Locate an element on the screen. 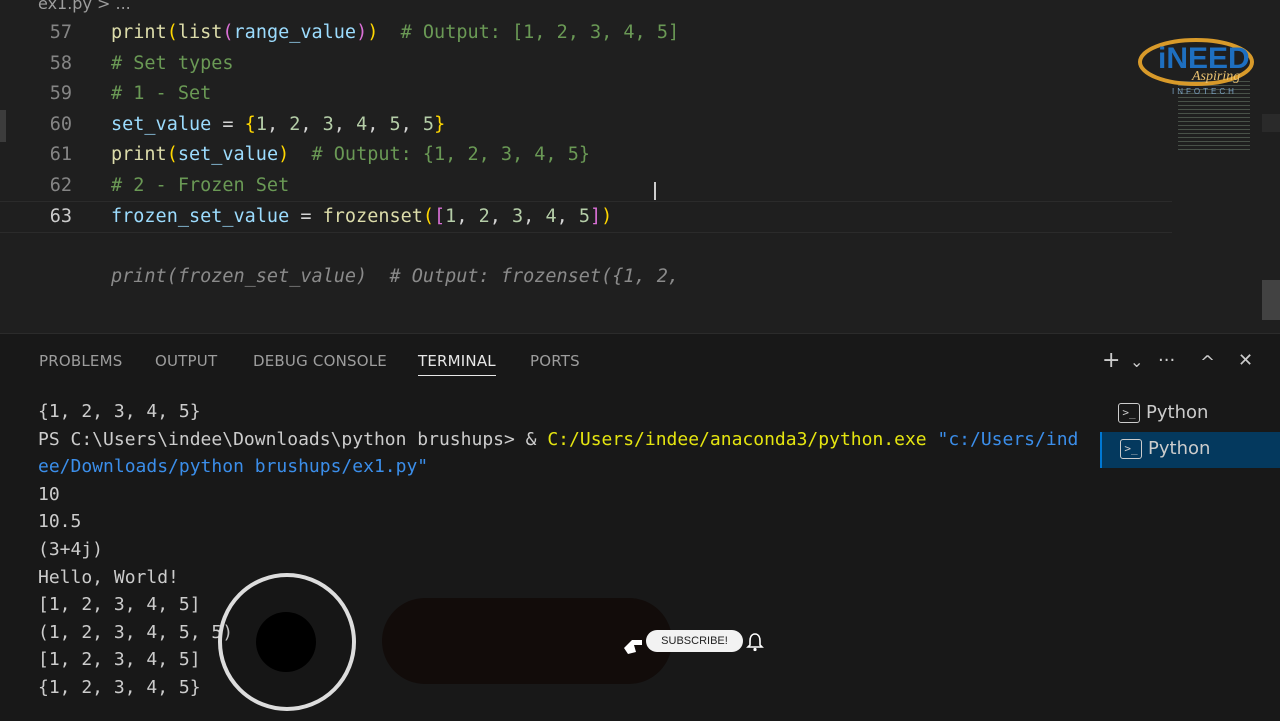  close-panel-icon: ✕ is located at coordinates (1245, 360).